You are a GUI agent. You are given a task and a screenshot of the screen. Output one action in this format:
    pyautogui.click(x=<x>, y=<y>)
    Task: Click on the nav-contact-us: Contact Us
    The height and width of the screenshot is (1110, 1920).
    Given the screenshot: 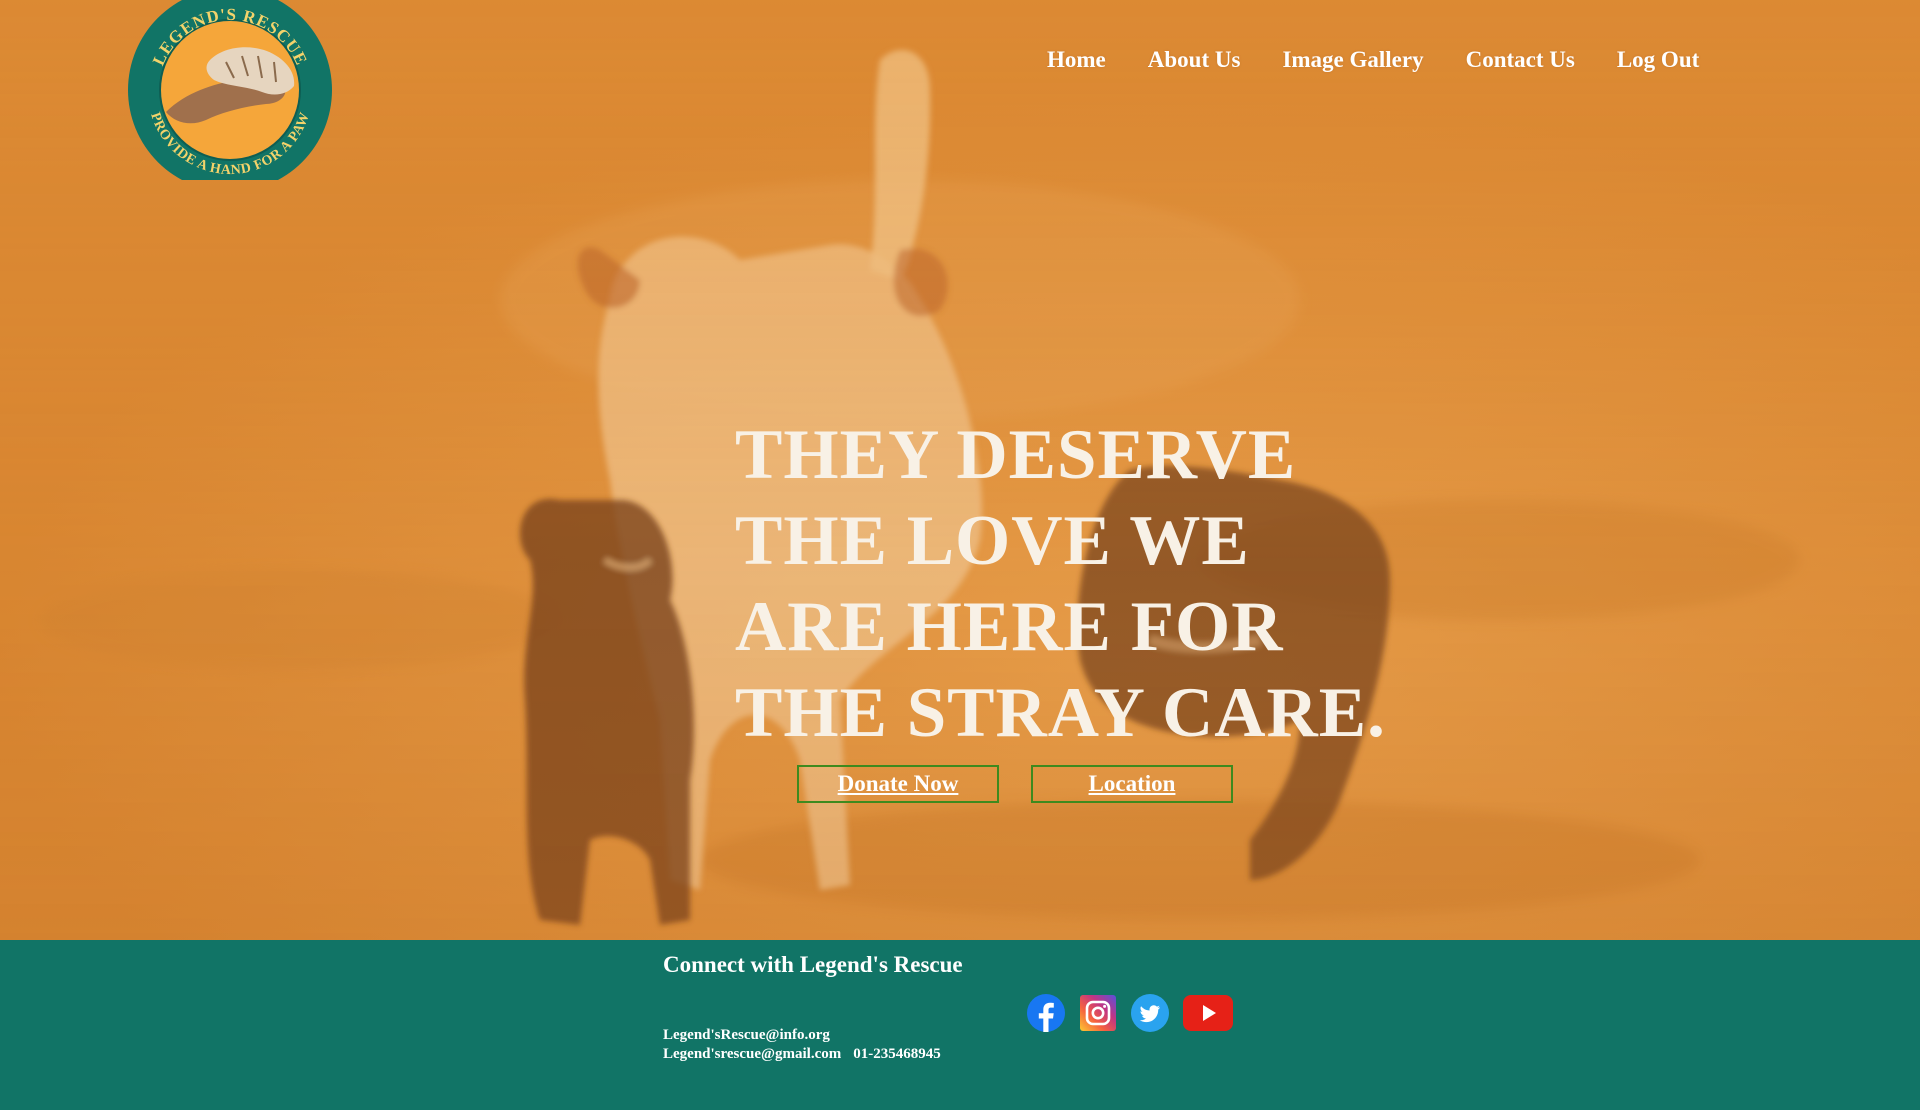 What is the action you would take?
    pyautogui.click(x=1520, y=60)
    